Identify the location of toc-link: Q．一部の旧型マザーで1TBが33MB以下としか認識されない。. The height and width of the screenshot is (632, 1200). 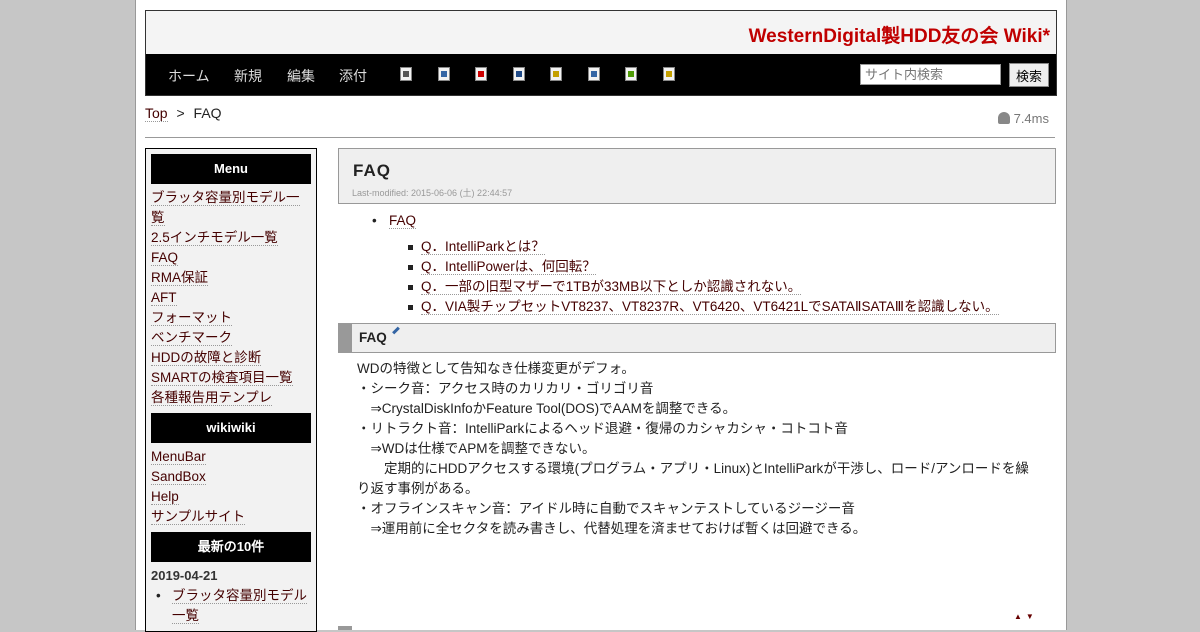
(611, 287).